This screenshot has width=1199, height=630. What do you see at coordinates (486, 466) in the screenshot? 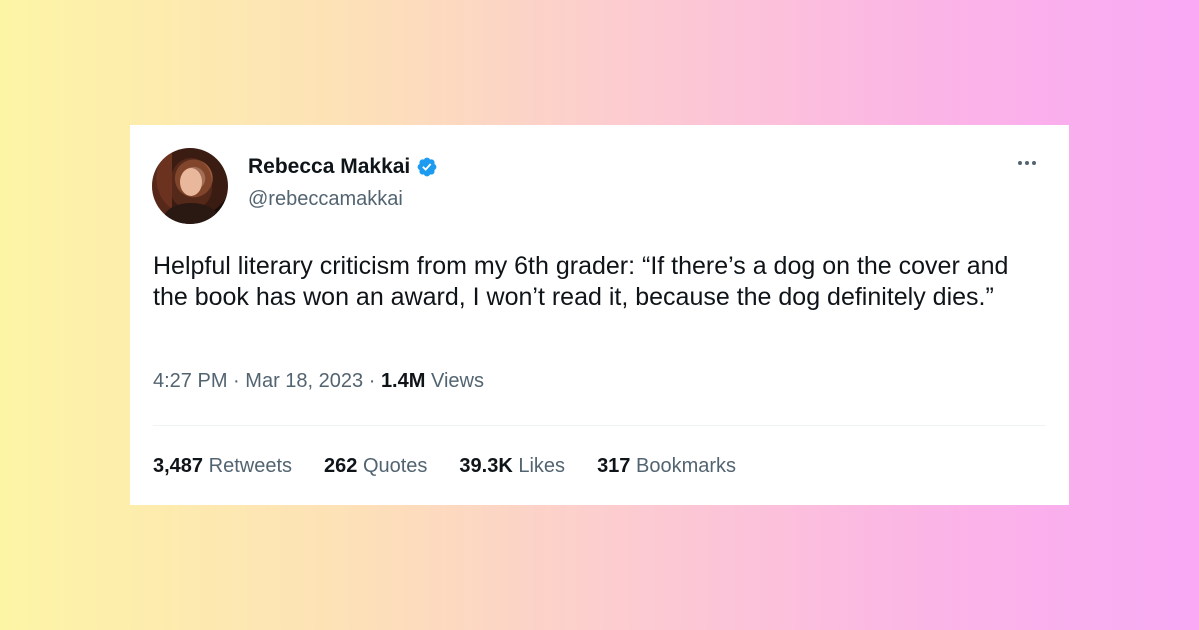
I see `stat-count: 39.3K` at bounding box center [486, 466].